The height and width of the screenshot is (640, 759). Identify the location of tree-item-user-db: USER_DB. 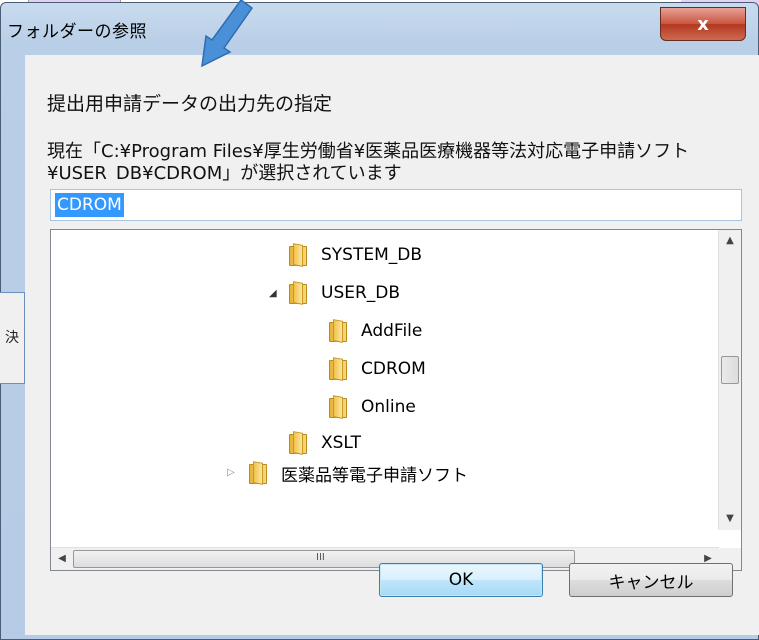
(344, 293).